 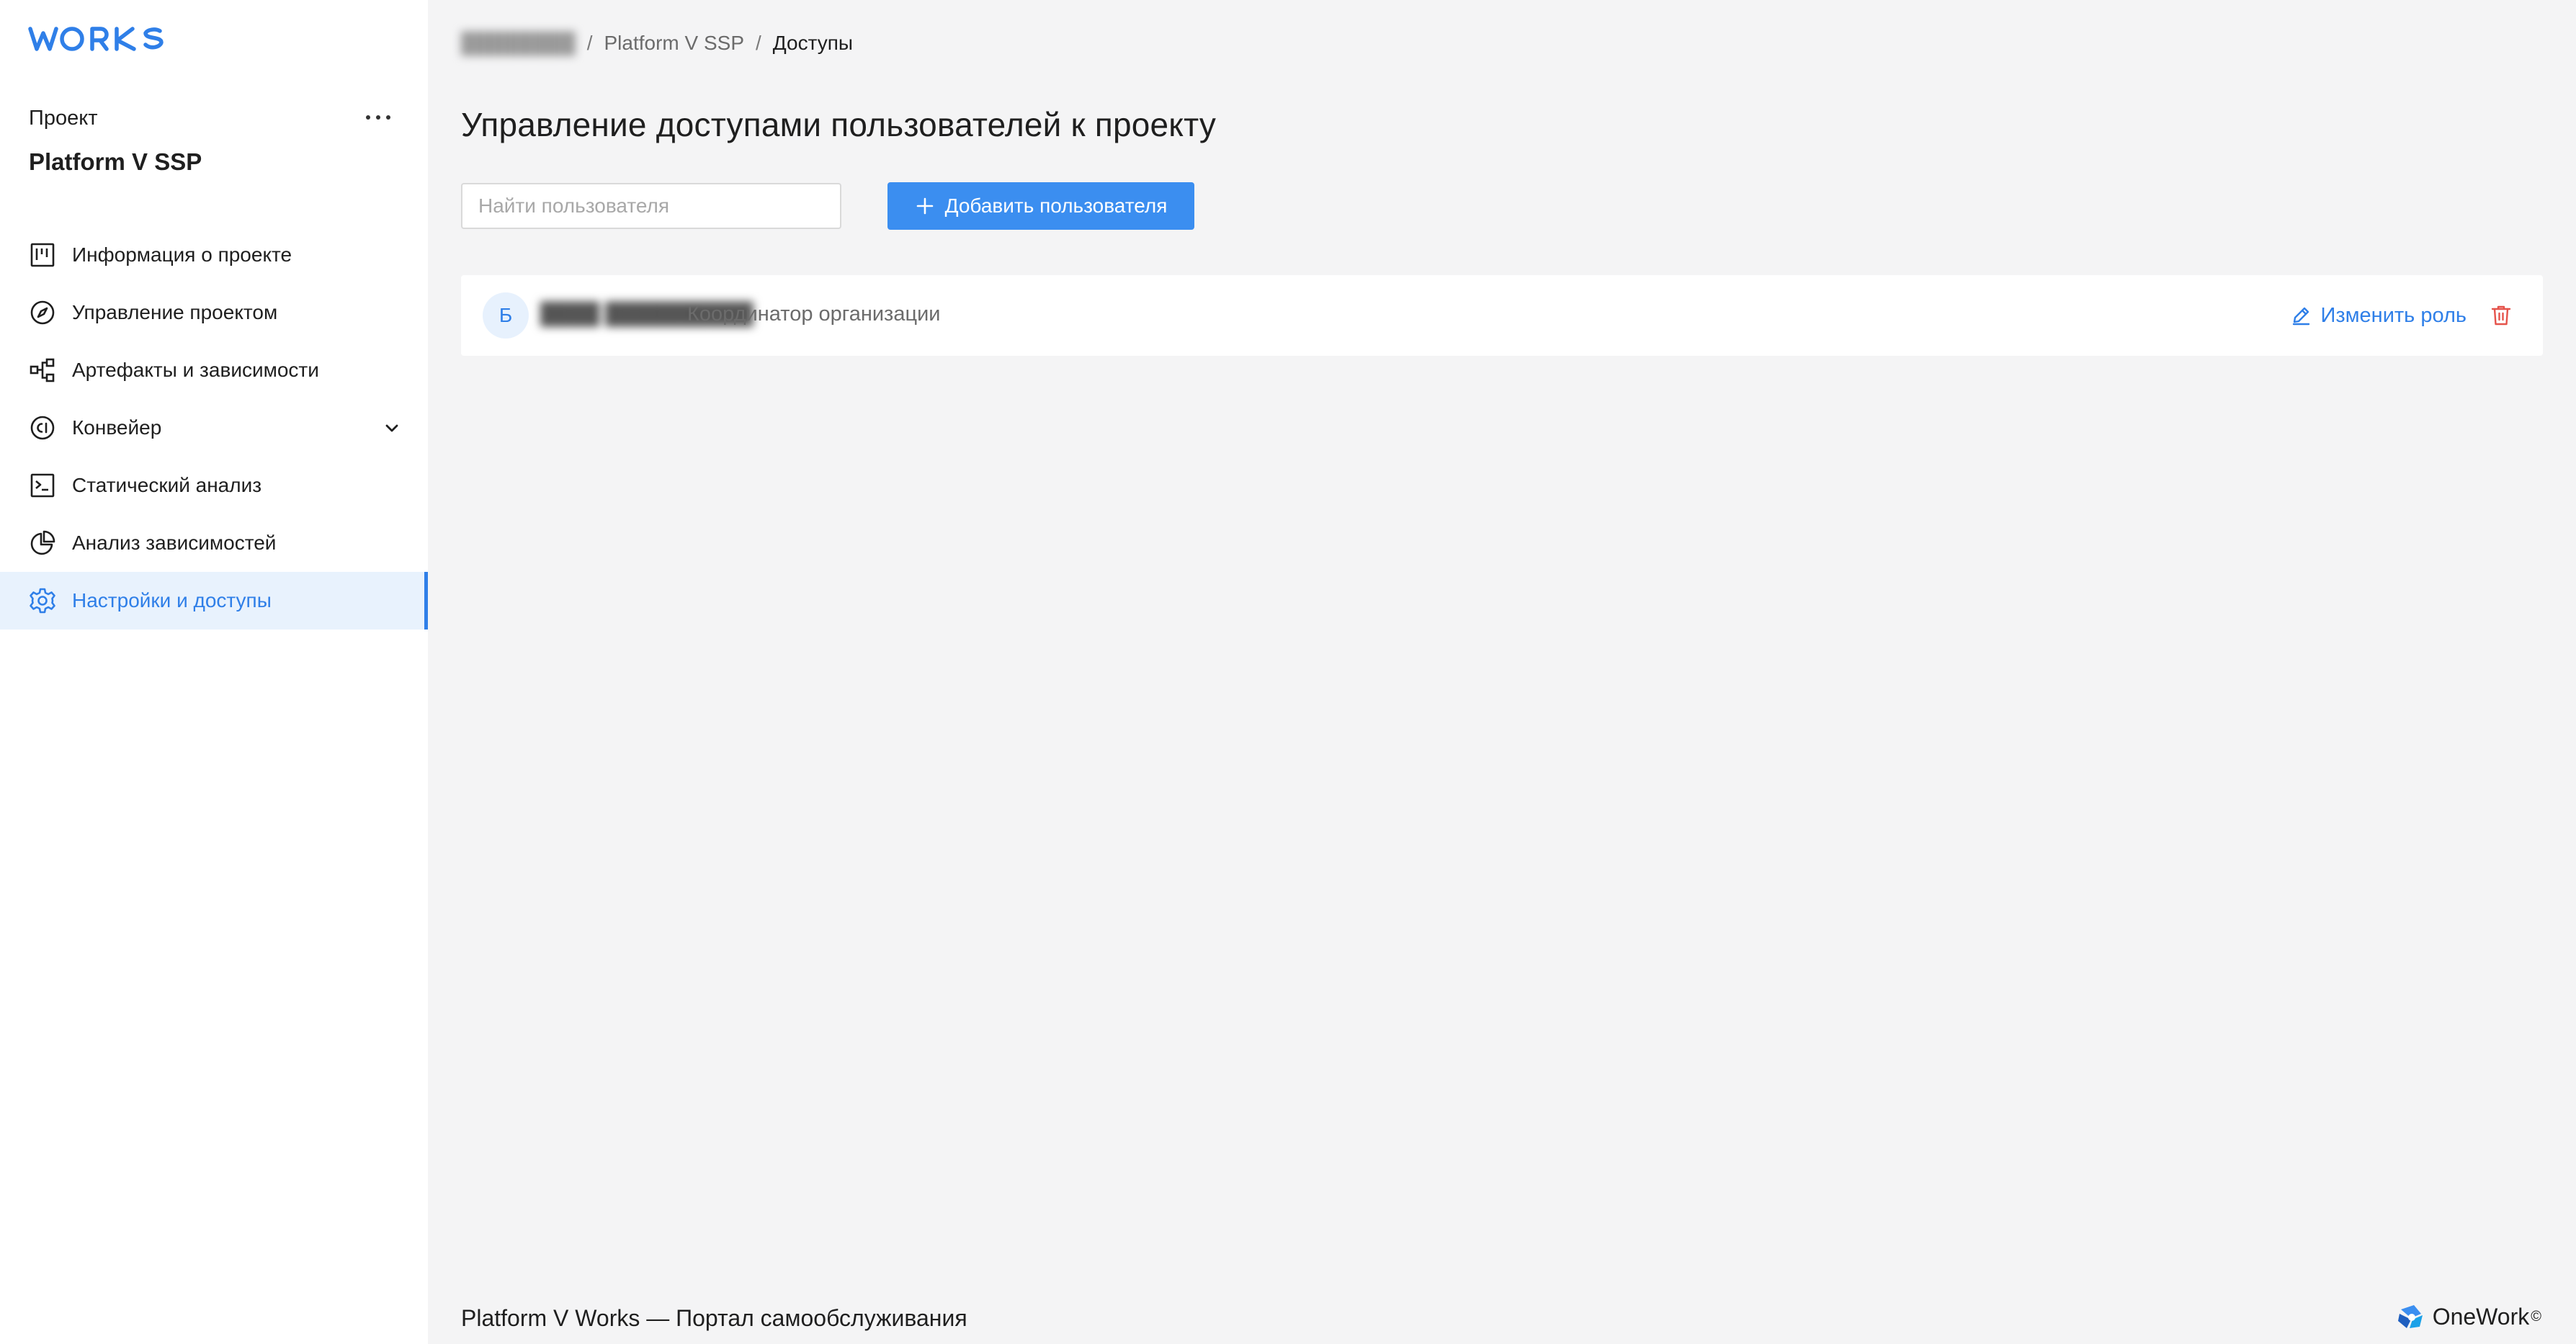 I want to click on plus-icon, so click(x=925, y=206).